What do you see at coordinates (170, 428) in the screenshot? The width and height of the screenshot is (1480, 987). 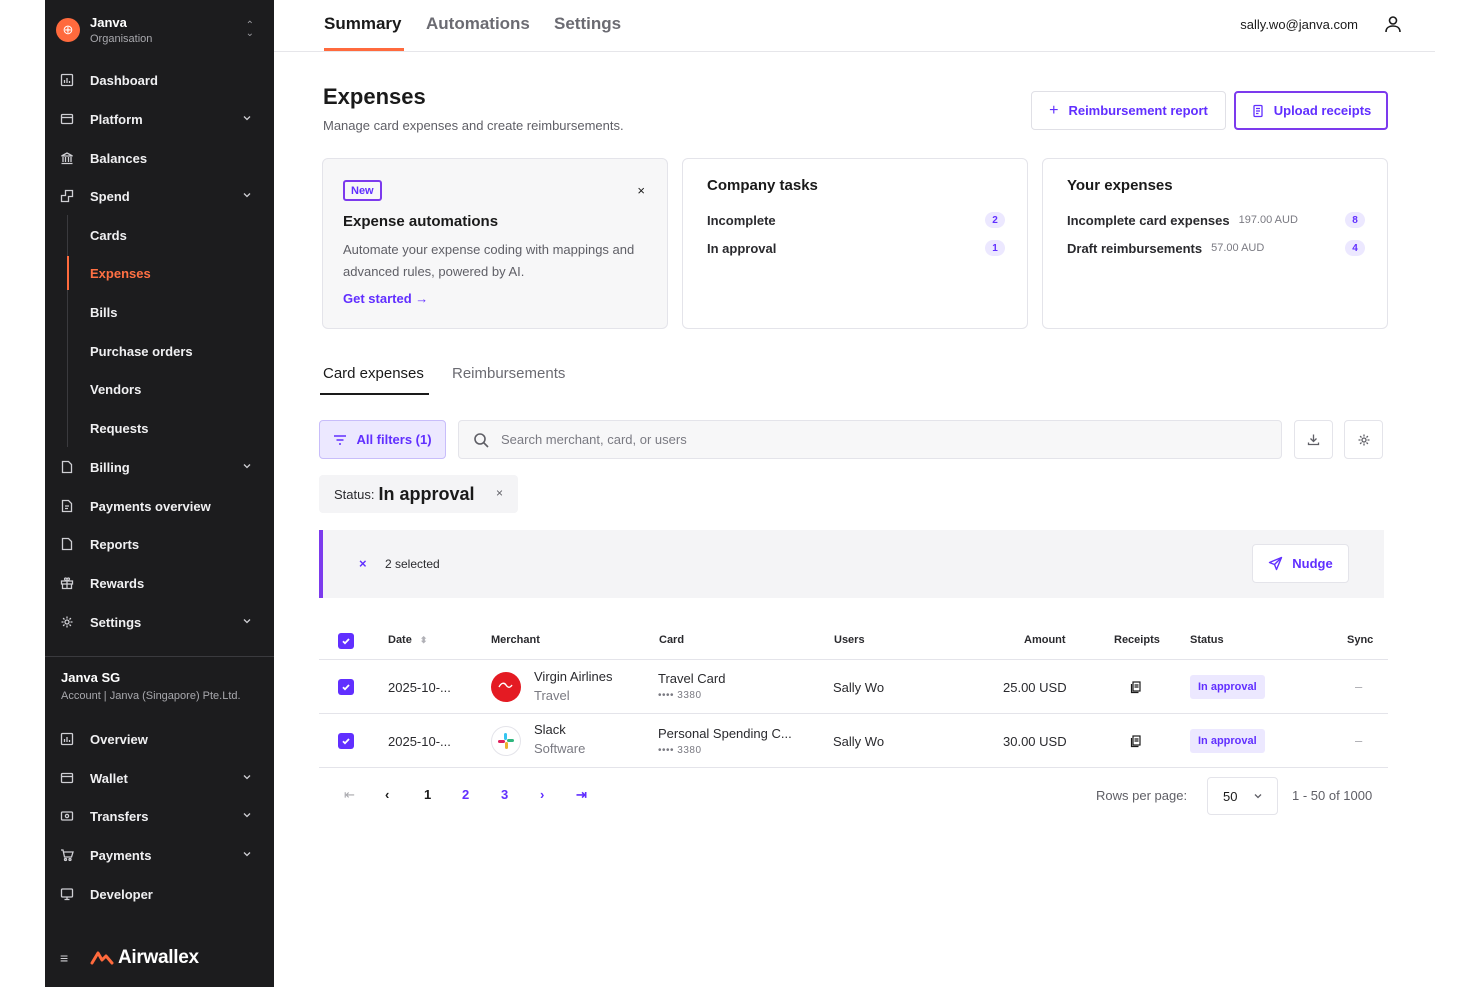 I see `sidebar-item-requests: Requests` at bounding box center [170, 428].